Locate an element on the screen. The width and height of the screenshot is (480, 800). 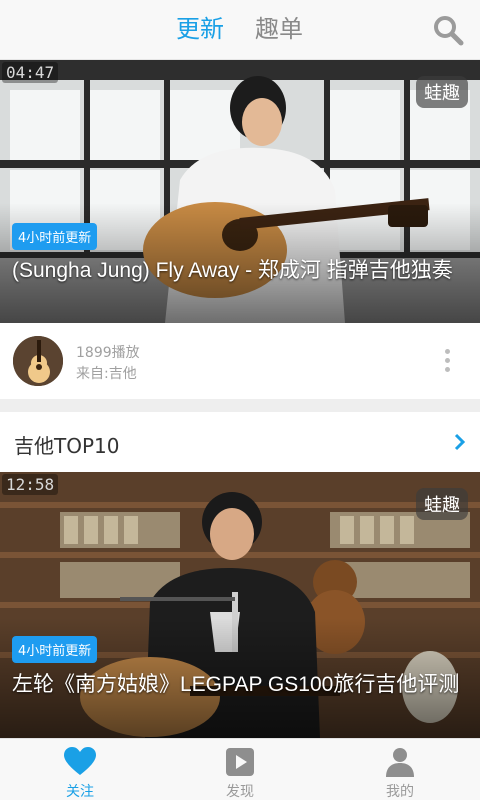
play-icon is located at coordinates (240, 762).